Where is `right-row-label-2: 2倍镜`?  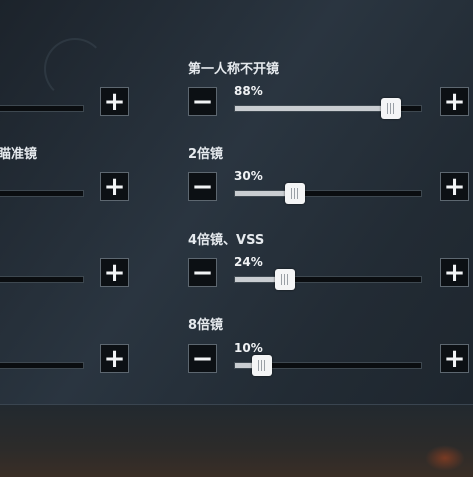
right-row-label-2: 2倍镜 is located at coordinates (206, 154).